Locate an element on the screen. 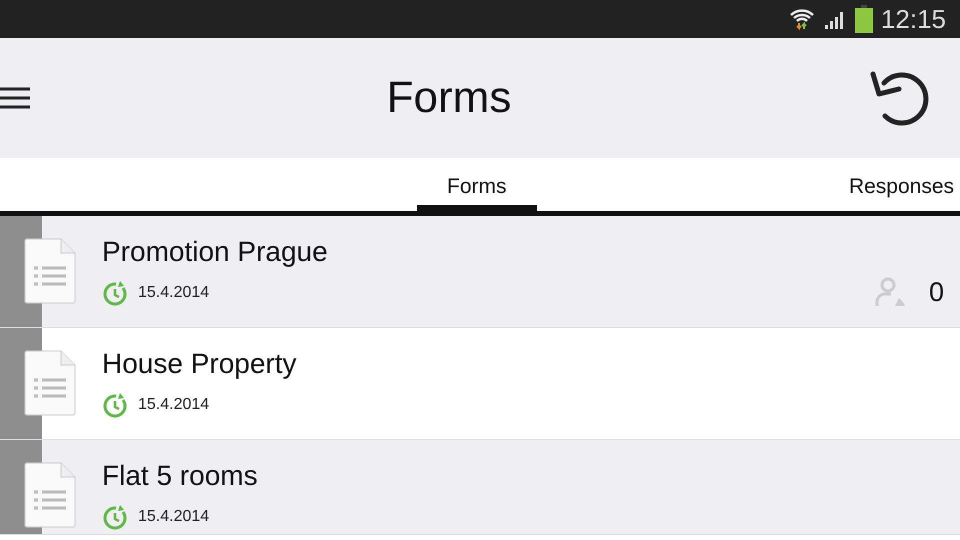 The height and width of the screenshot is (540, 960). tab: Responses is located at coordinates (889, 193).